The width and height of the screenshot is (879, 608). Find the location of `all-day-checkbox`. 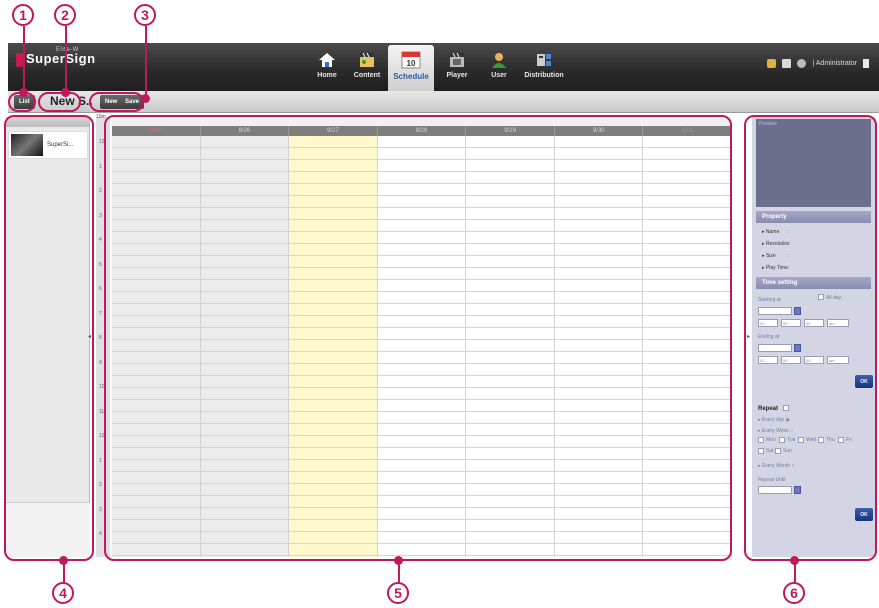

all-day-checkbox is located at coordinates (821, 297).